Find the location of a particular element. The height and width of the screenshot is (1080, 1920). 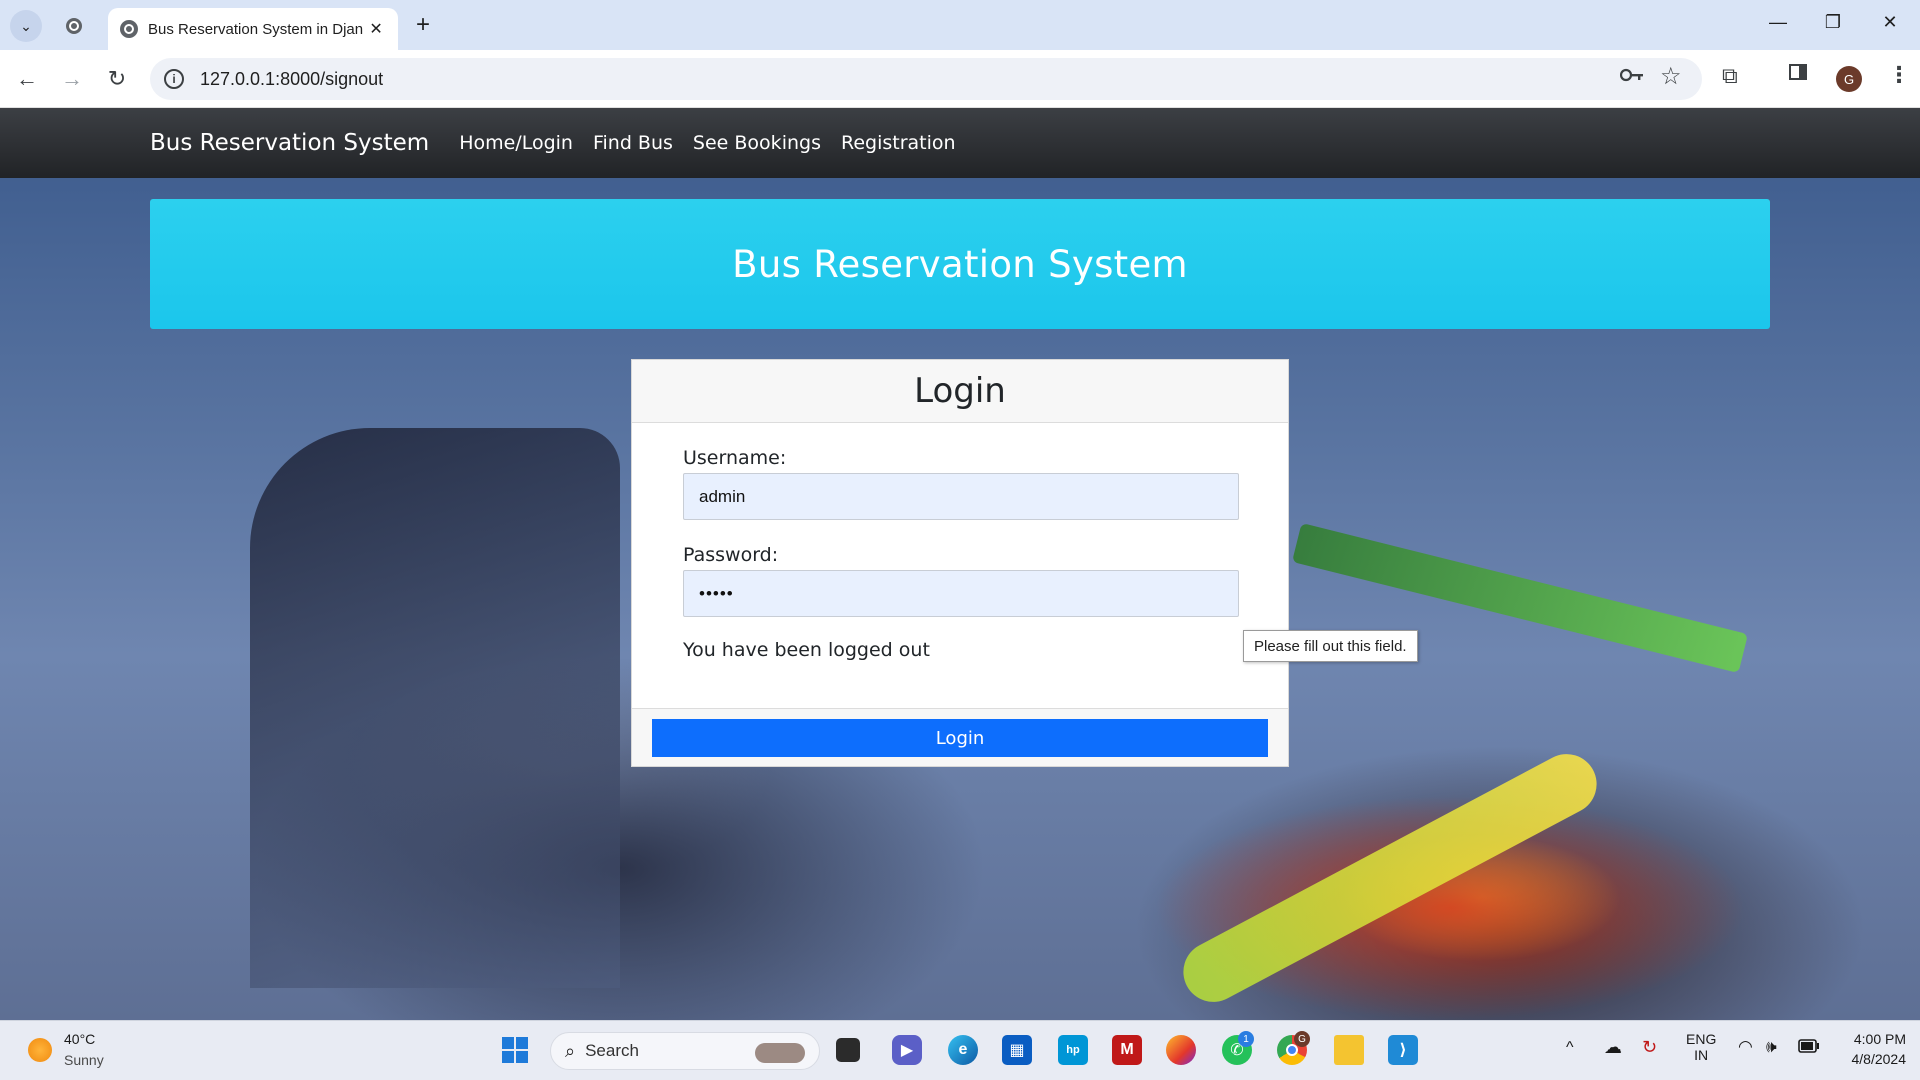

minimize-icon: — is located at coordinates (1778, 22).